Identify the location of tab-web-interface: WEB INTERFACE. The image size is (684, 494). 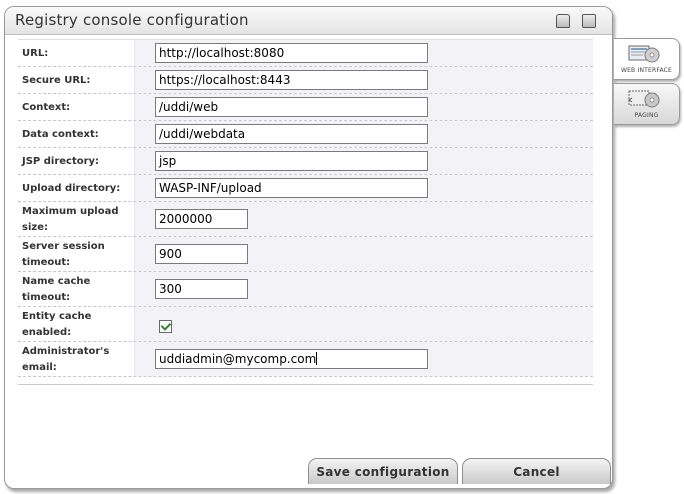
(647, 59).